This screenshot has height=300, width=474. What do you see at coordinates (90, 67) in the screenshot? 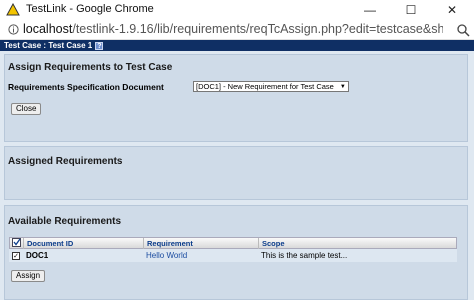
I see `assign-panel-title: Assign Requirements to Test Case` at bounding box center [90, 67].